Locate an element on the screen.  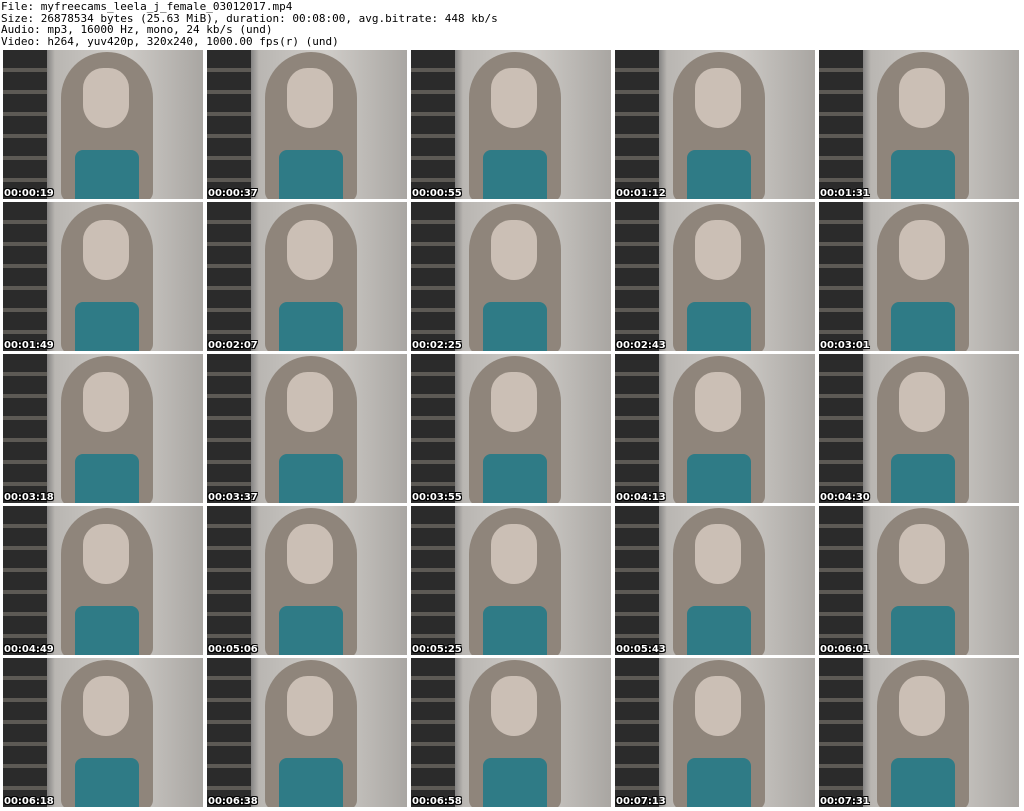
thumbnail-timestamp: 00:06:01 is located at coordinates (845, 649).